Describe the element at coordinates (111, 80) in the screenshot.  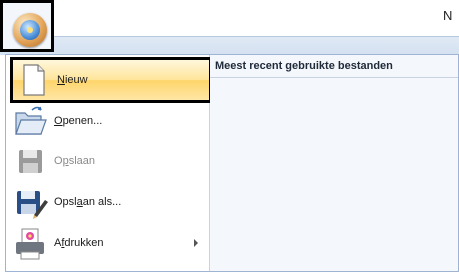
I see `menu-item-new: Nieuw` at that location.